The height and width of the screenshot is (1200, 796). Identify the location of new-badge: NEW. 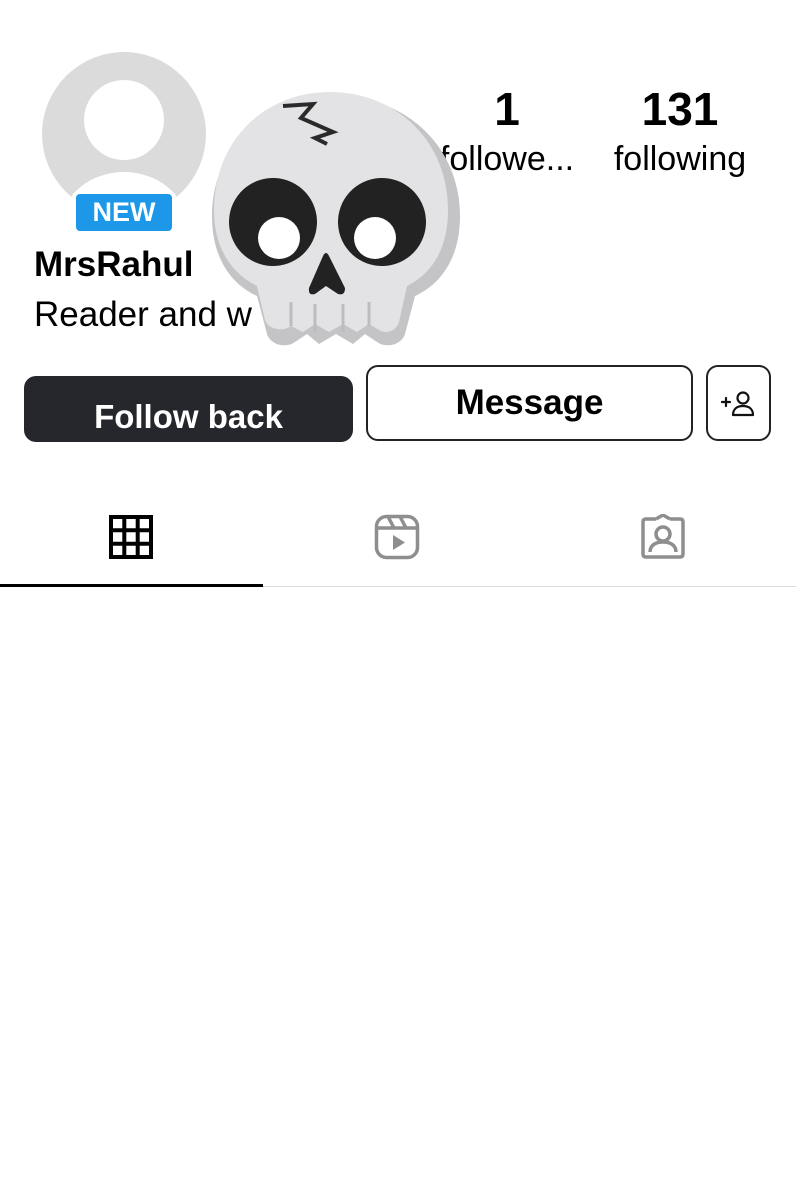
(124, 212).